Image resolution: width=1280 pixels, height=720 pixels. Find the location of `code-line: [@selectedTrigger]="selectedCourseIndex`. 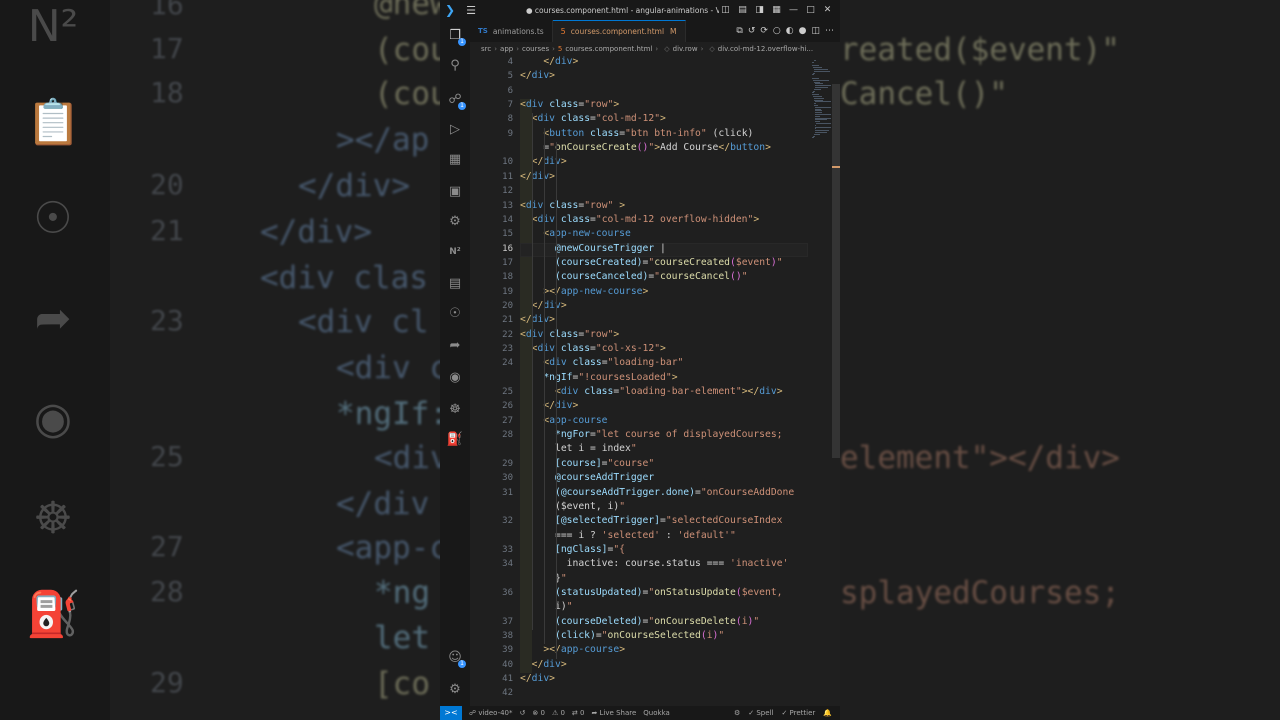

code-line: [@selectedTrigger]="selectedCourseIndex is located at coordinates (651, 520).